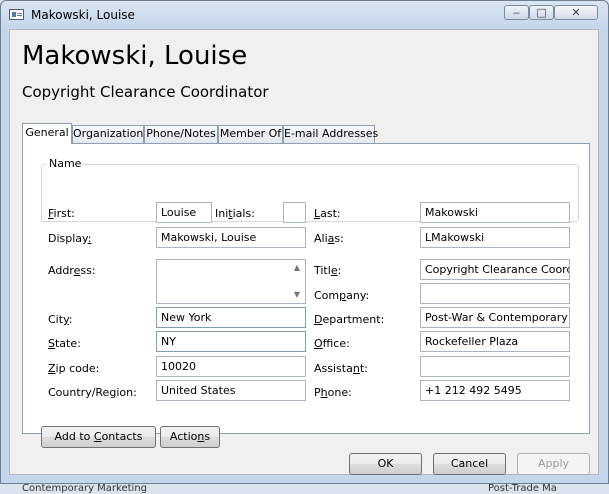  What do you see at coordinates (70, 238) in the screenshot?
I see `display-name-label: Display:` at bounding box center [70, 238].